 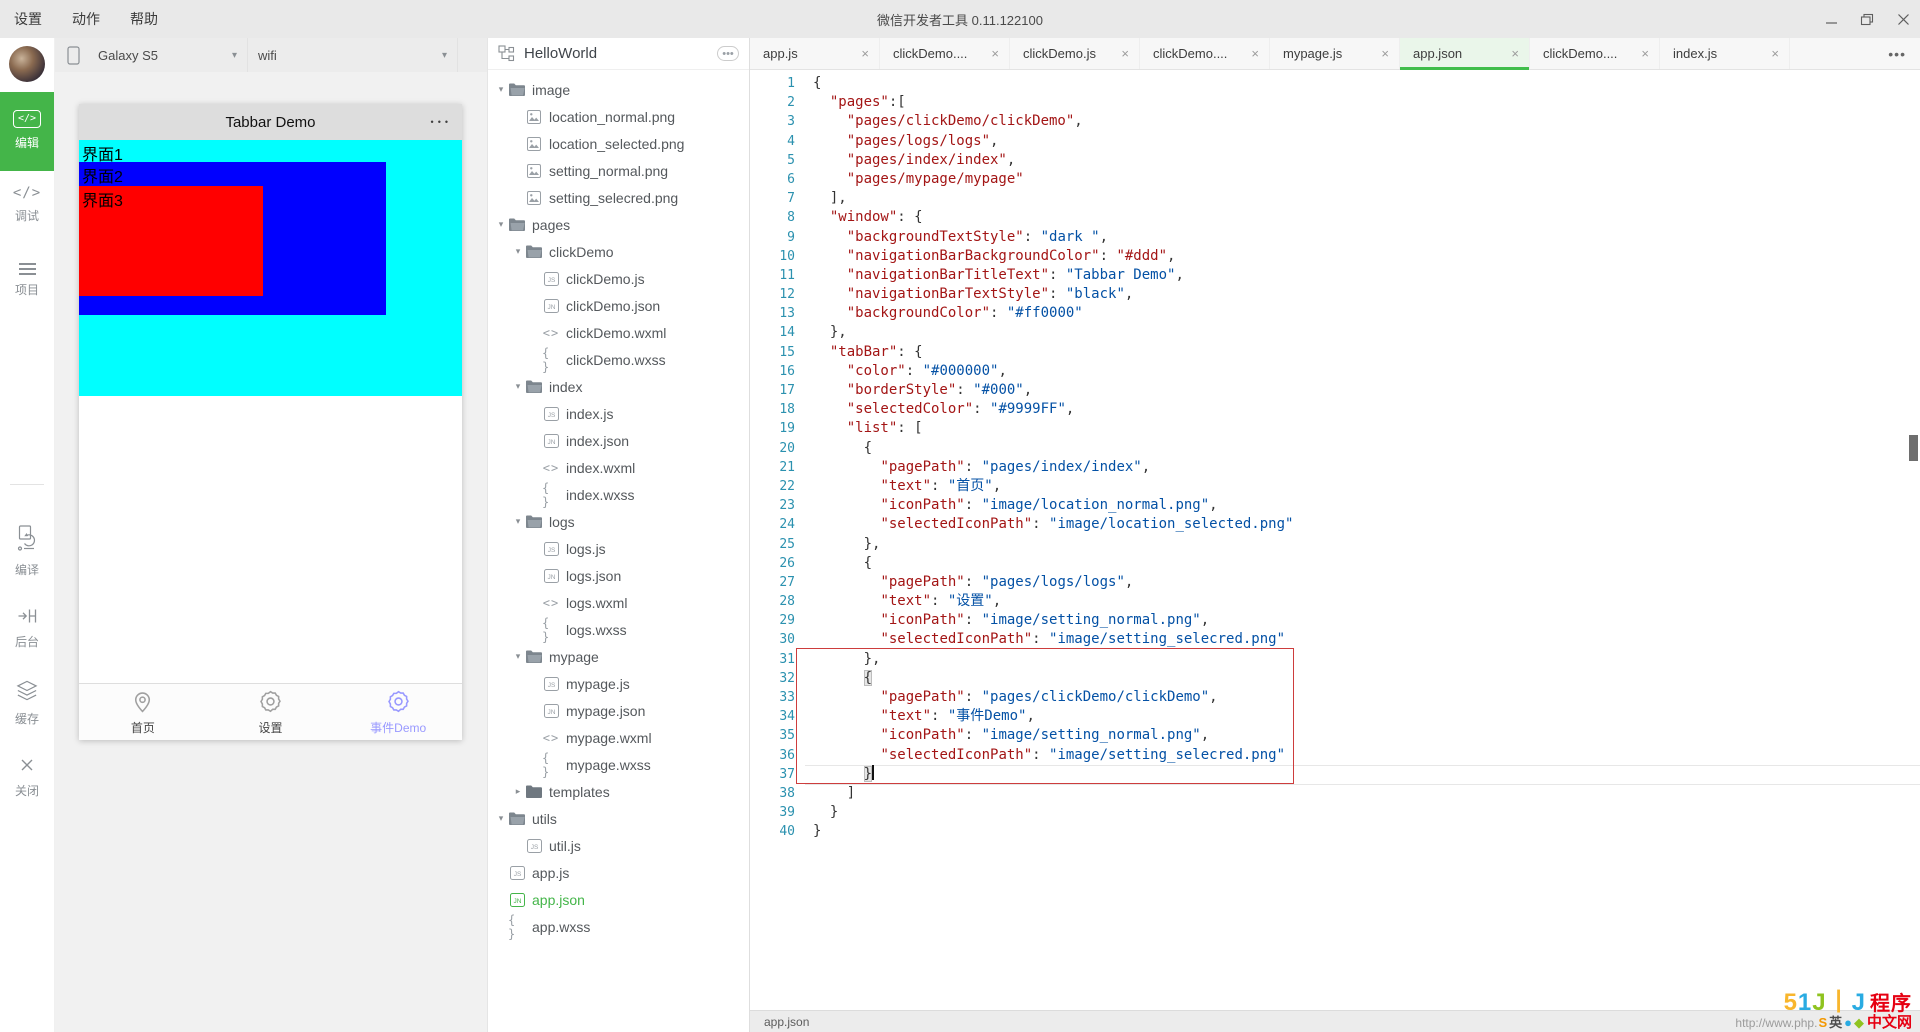 I want to click on tree-row: <> mypage.wxml, so click(x=618, y=737).